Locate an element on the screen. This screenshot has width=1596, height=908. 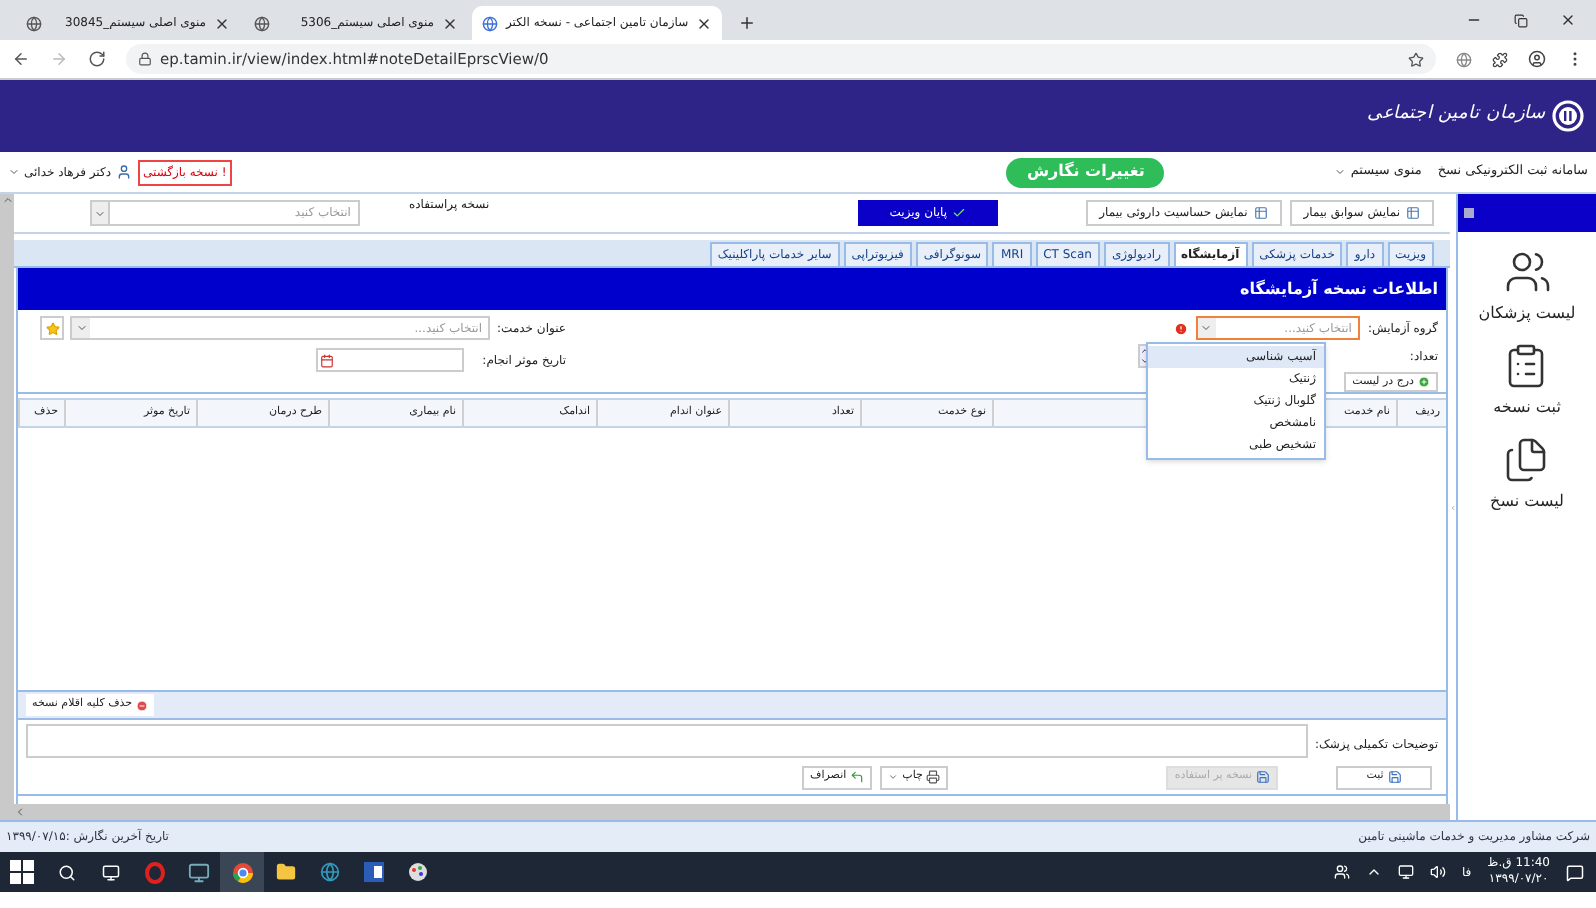
horizontal-scrollbar is located at coordinates (732, 812).